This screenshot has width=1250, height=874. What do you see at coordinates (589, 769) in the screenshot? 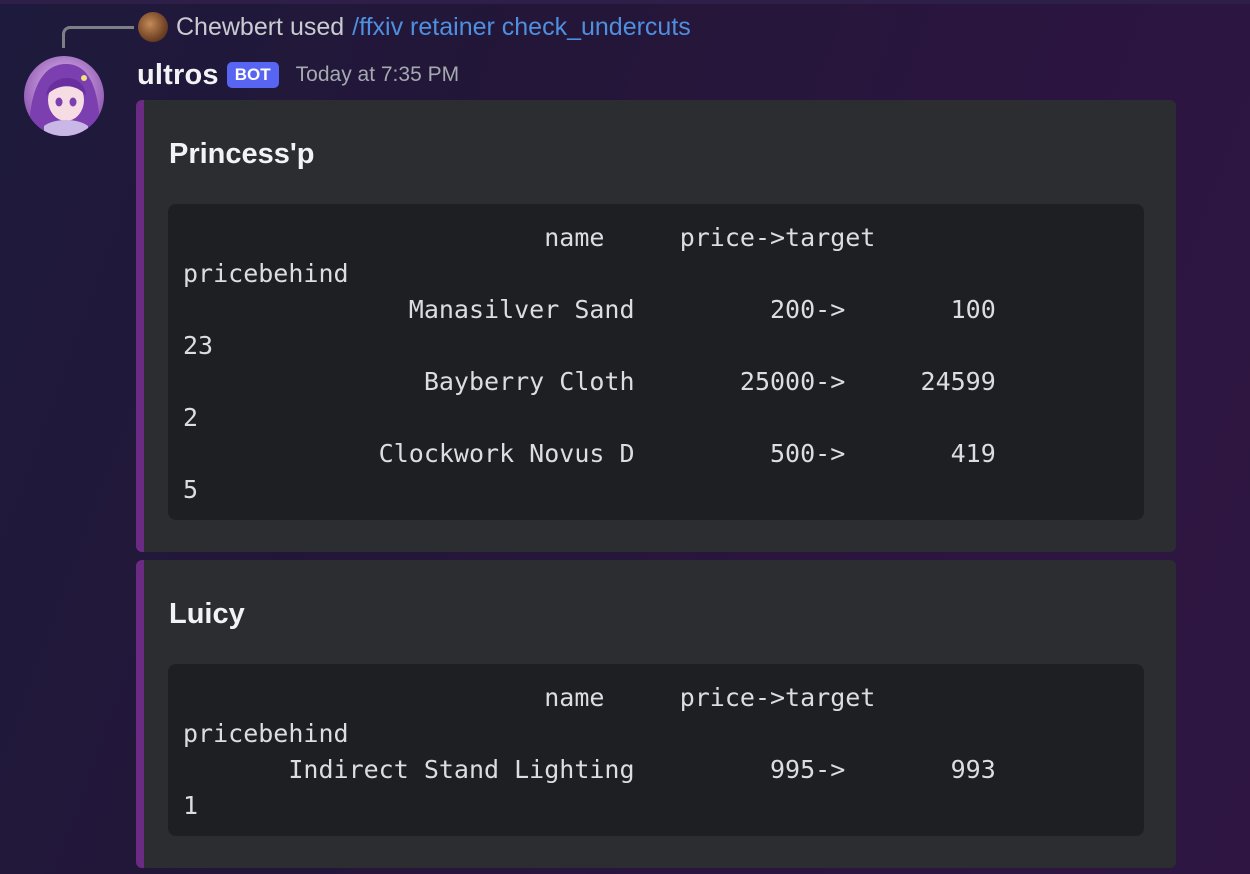
I see `code-line: Indirect Stand Lighting 995-> 993` at bounding box center [589, 769].